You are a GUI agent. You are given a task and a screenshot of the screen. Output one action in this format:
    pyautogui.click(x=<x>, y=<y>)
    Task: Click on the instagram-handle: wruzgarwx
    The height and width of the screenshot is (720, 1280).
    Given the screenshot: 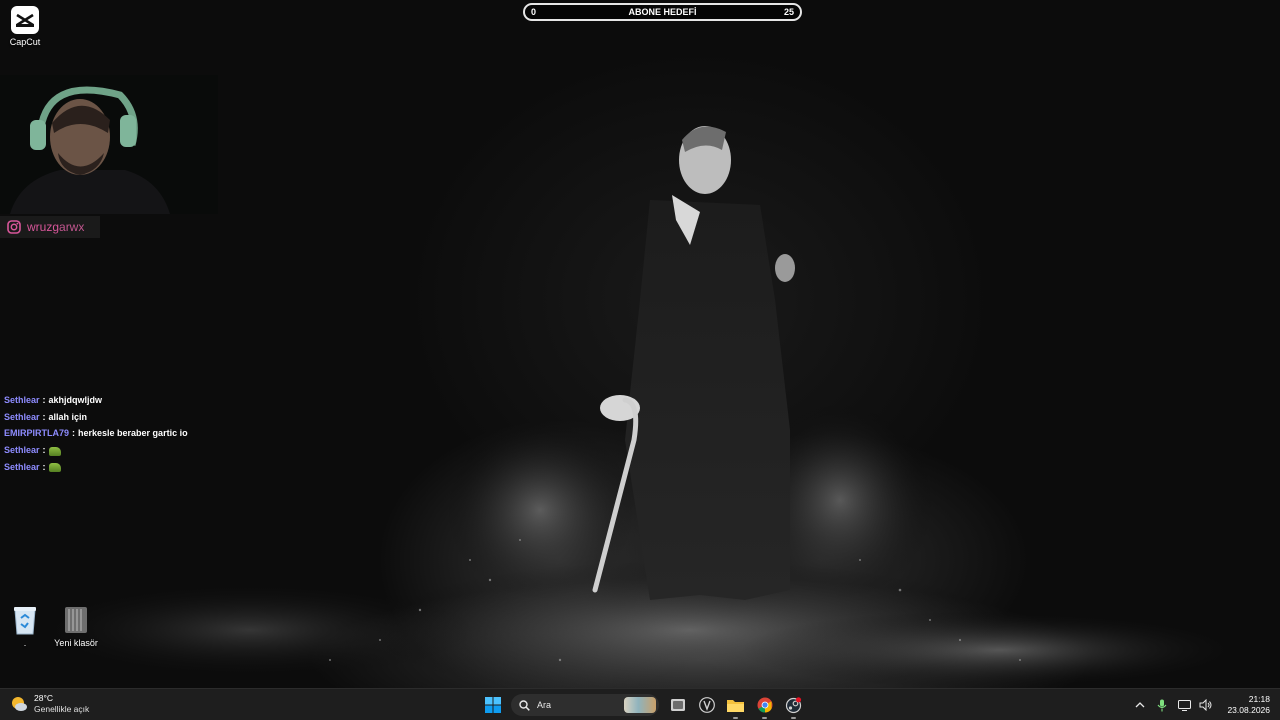 What is the action you would take?
    pyautogui.click(x=55, y=227)
    